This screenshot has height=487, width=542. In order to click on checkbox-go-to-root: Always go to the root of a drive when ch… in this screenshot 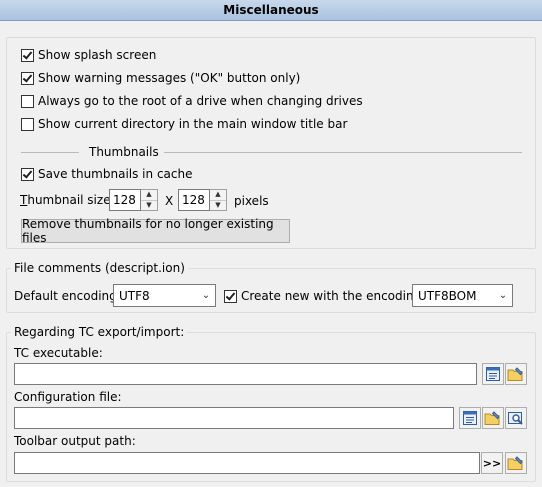, I will do `click(192, 101)`.